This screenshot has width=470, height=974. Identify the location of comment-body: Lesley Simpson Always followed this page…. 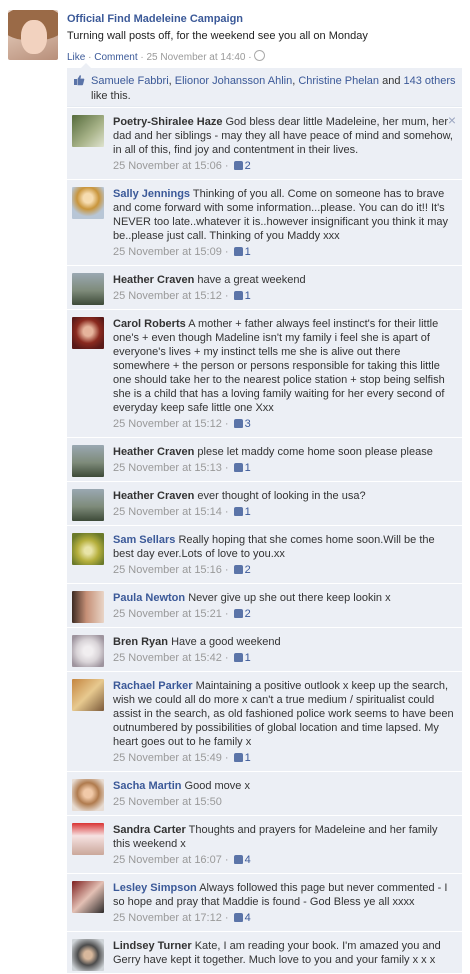
(284, 895).